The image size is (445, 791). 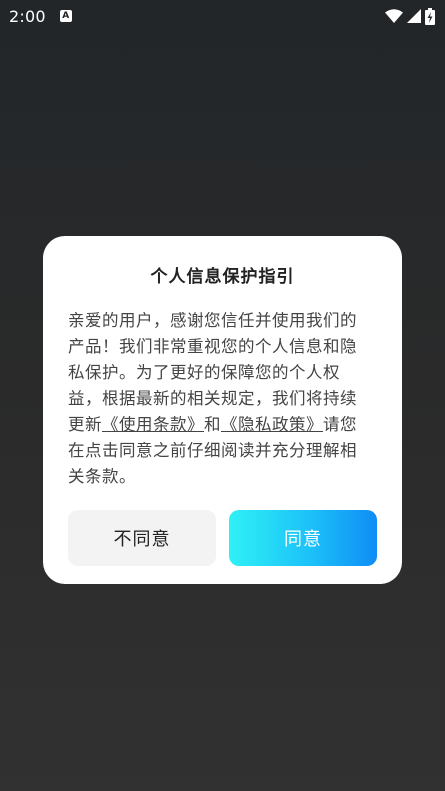 I want to click on disagree-button: 不同意, so click(x=142, y=538).